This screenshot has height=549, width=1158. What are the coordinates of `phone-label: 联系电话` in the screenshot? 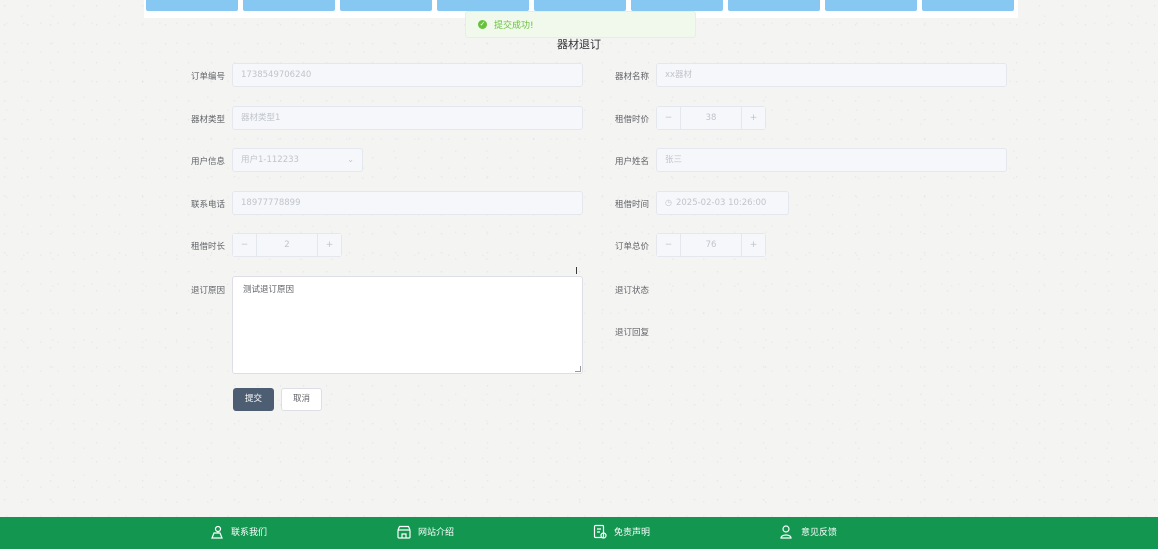 It's located at (208, 205).